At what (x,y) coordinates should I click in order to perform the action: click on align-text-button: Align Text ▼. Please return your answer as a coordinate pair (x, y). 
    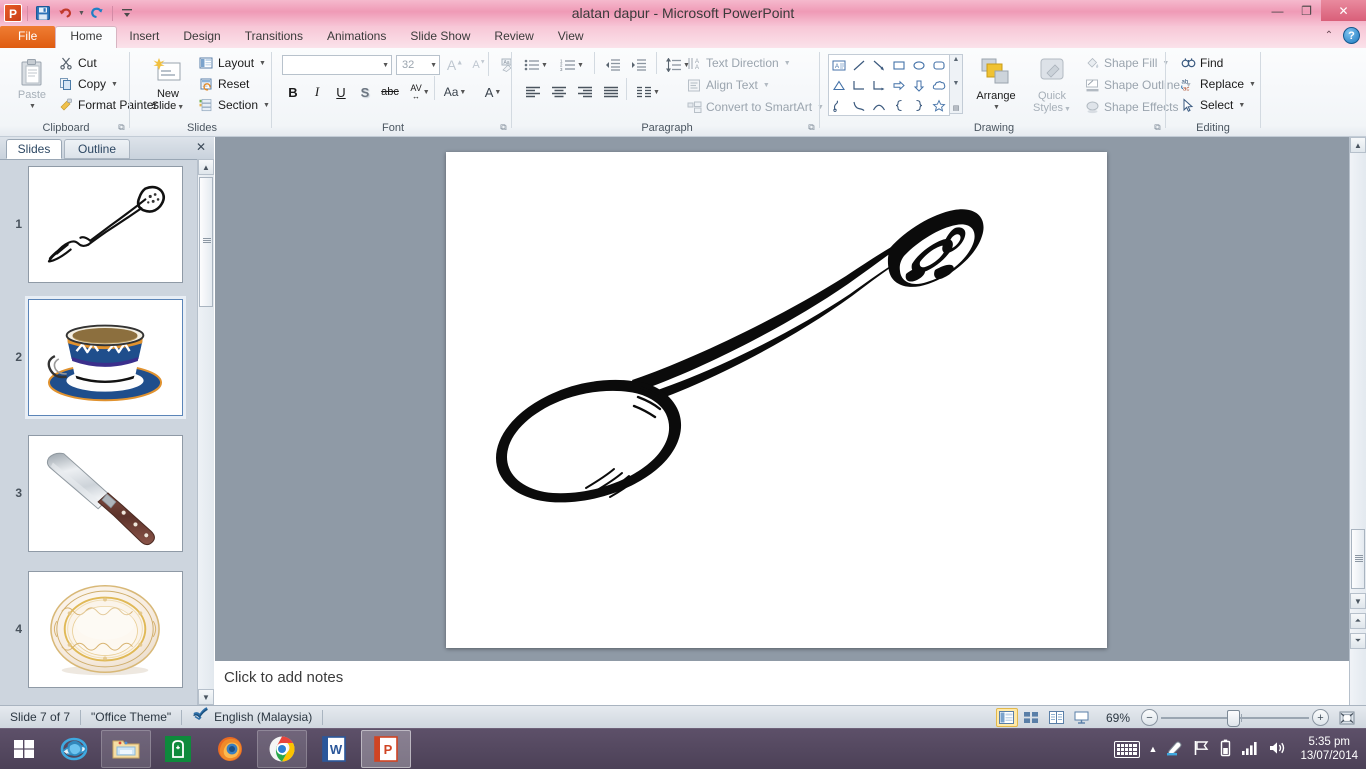
    Looking at the image, I should click on (728, 85).